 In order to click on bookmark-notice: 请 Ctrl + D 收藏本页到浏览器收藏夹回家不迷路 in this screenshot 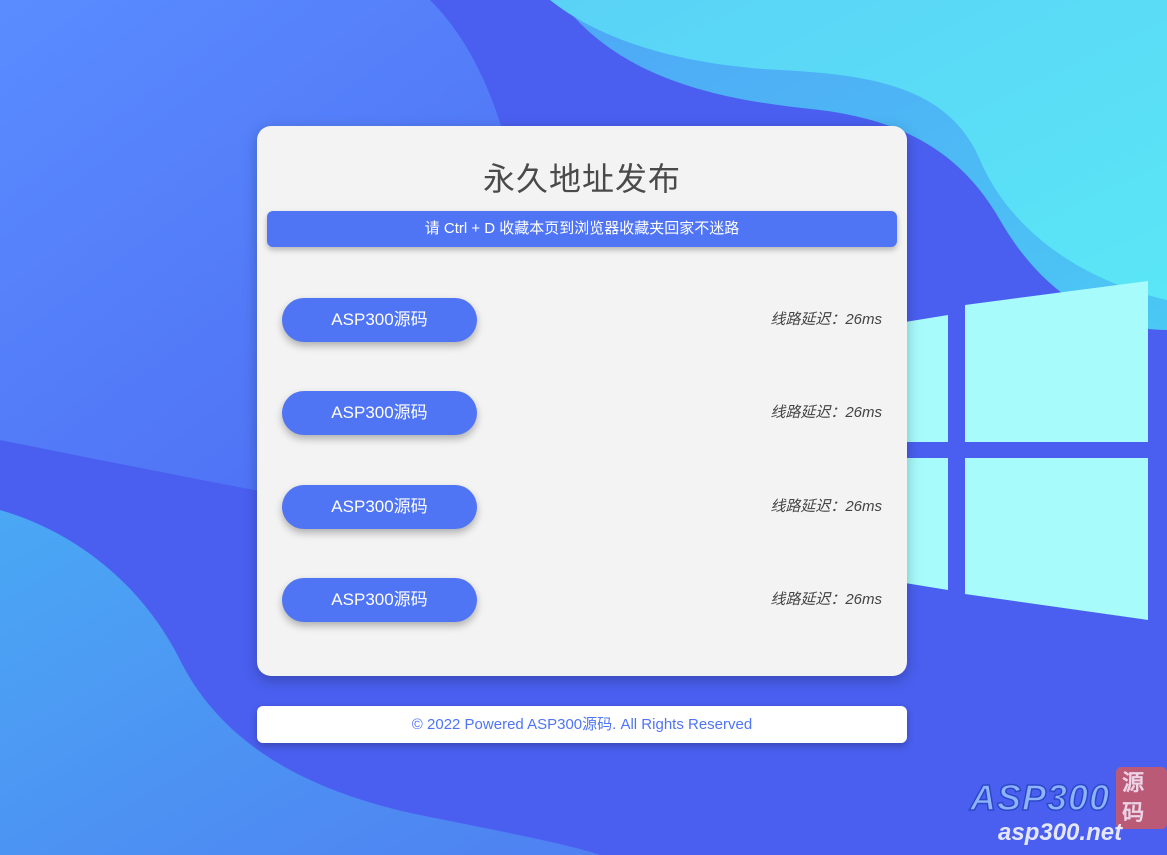, I will do `click(582, 229)`.